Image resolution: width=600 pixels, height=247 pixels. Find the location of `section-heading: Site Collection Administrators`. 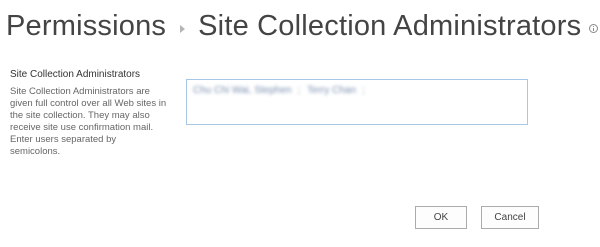

section-heading: Site Collection Administrators is located at coordinates (75, 74).